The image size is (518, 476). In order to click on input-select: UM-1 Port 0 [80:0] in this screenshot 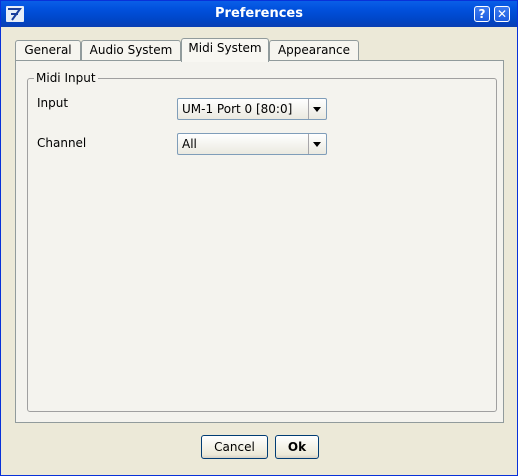, I will do `click(252, 109)`.